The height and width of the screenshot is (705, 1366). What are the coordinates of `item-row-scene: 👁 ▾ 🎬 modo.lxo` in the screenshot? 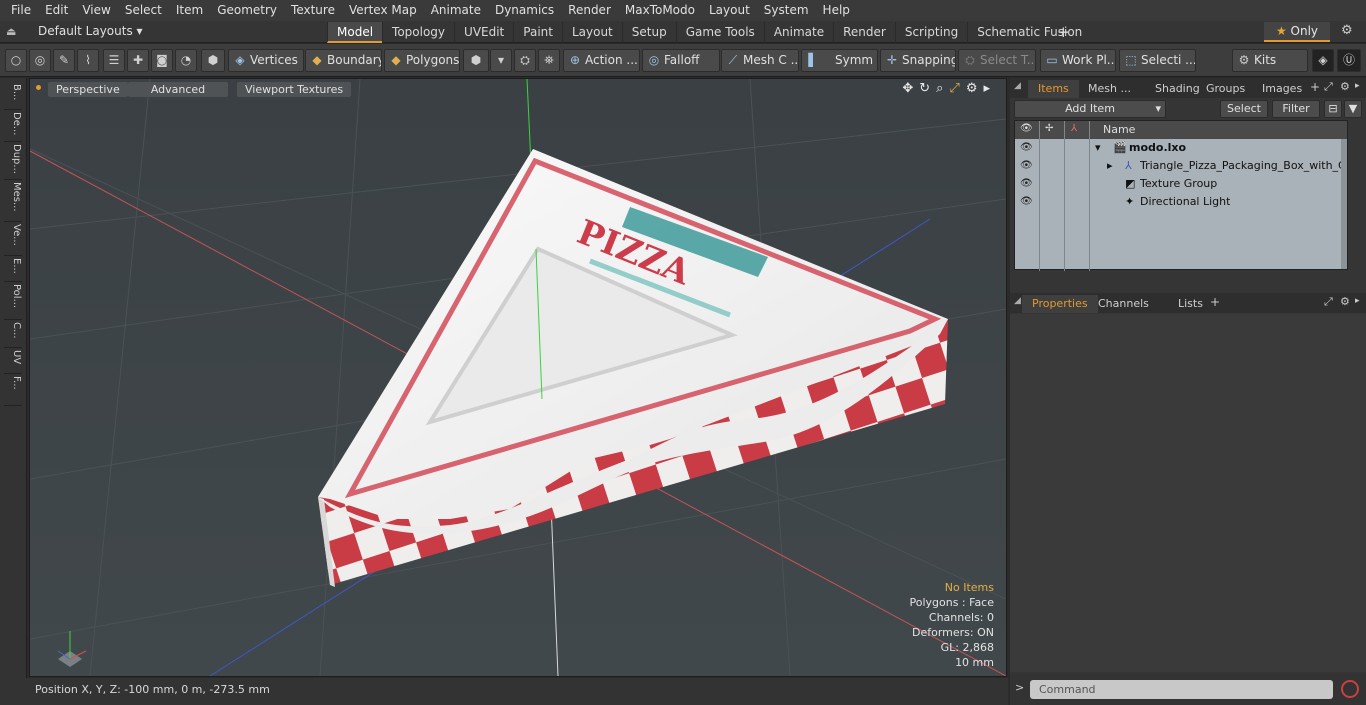 It's located at (1181, 148).